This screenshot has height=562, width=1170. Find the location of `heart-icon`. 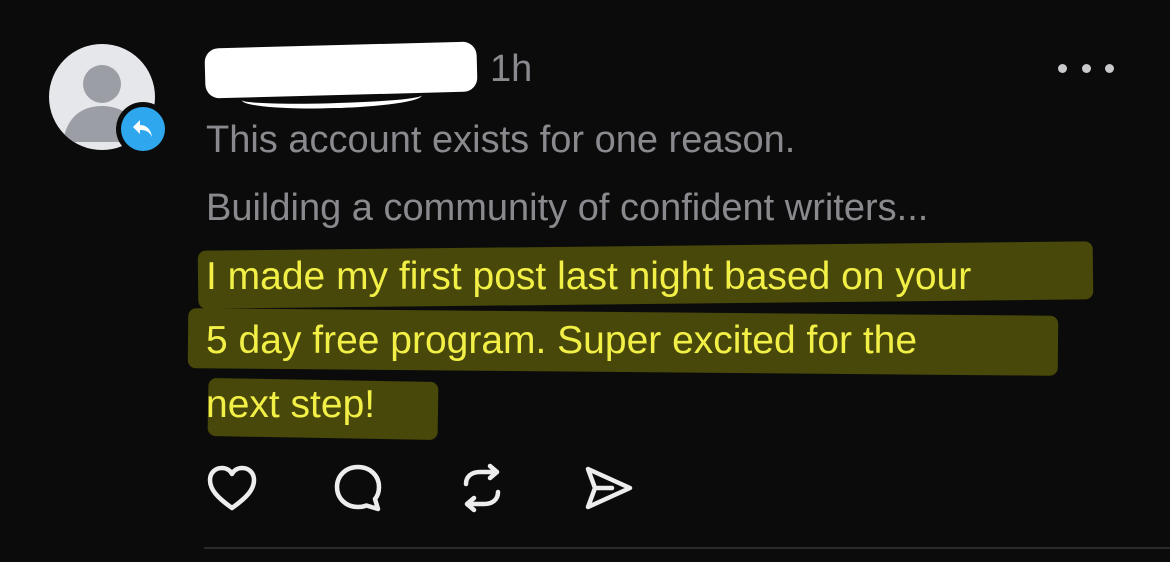

heart-icon is located at coordinates (232, 488).